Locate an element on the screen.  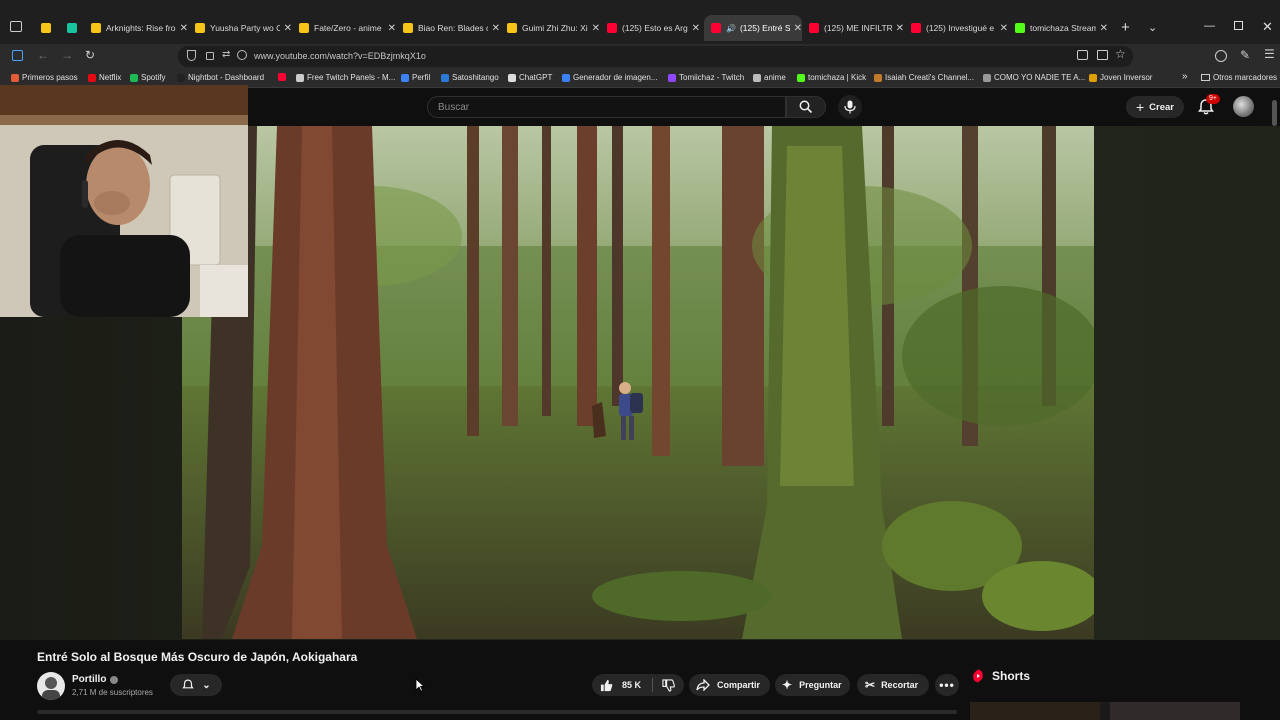
create-button: + Crear is located at coordinates (1155, 107).